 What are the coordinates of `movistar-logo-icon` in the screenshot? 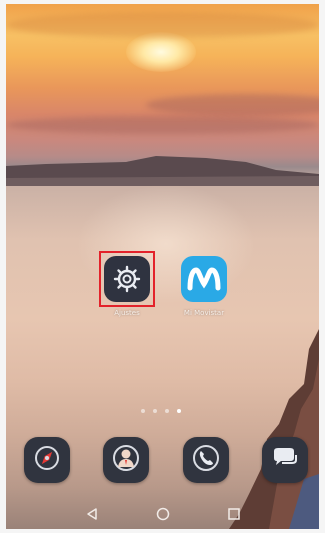 It's located at (204, 279).